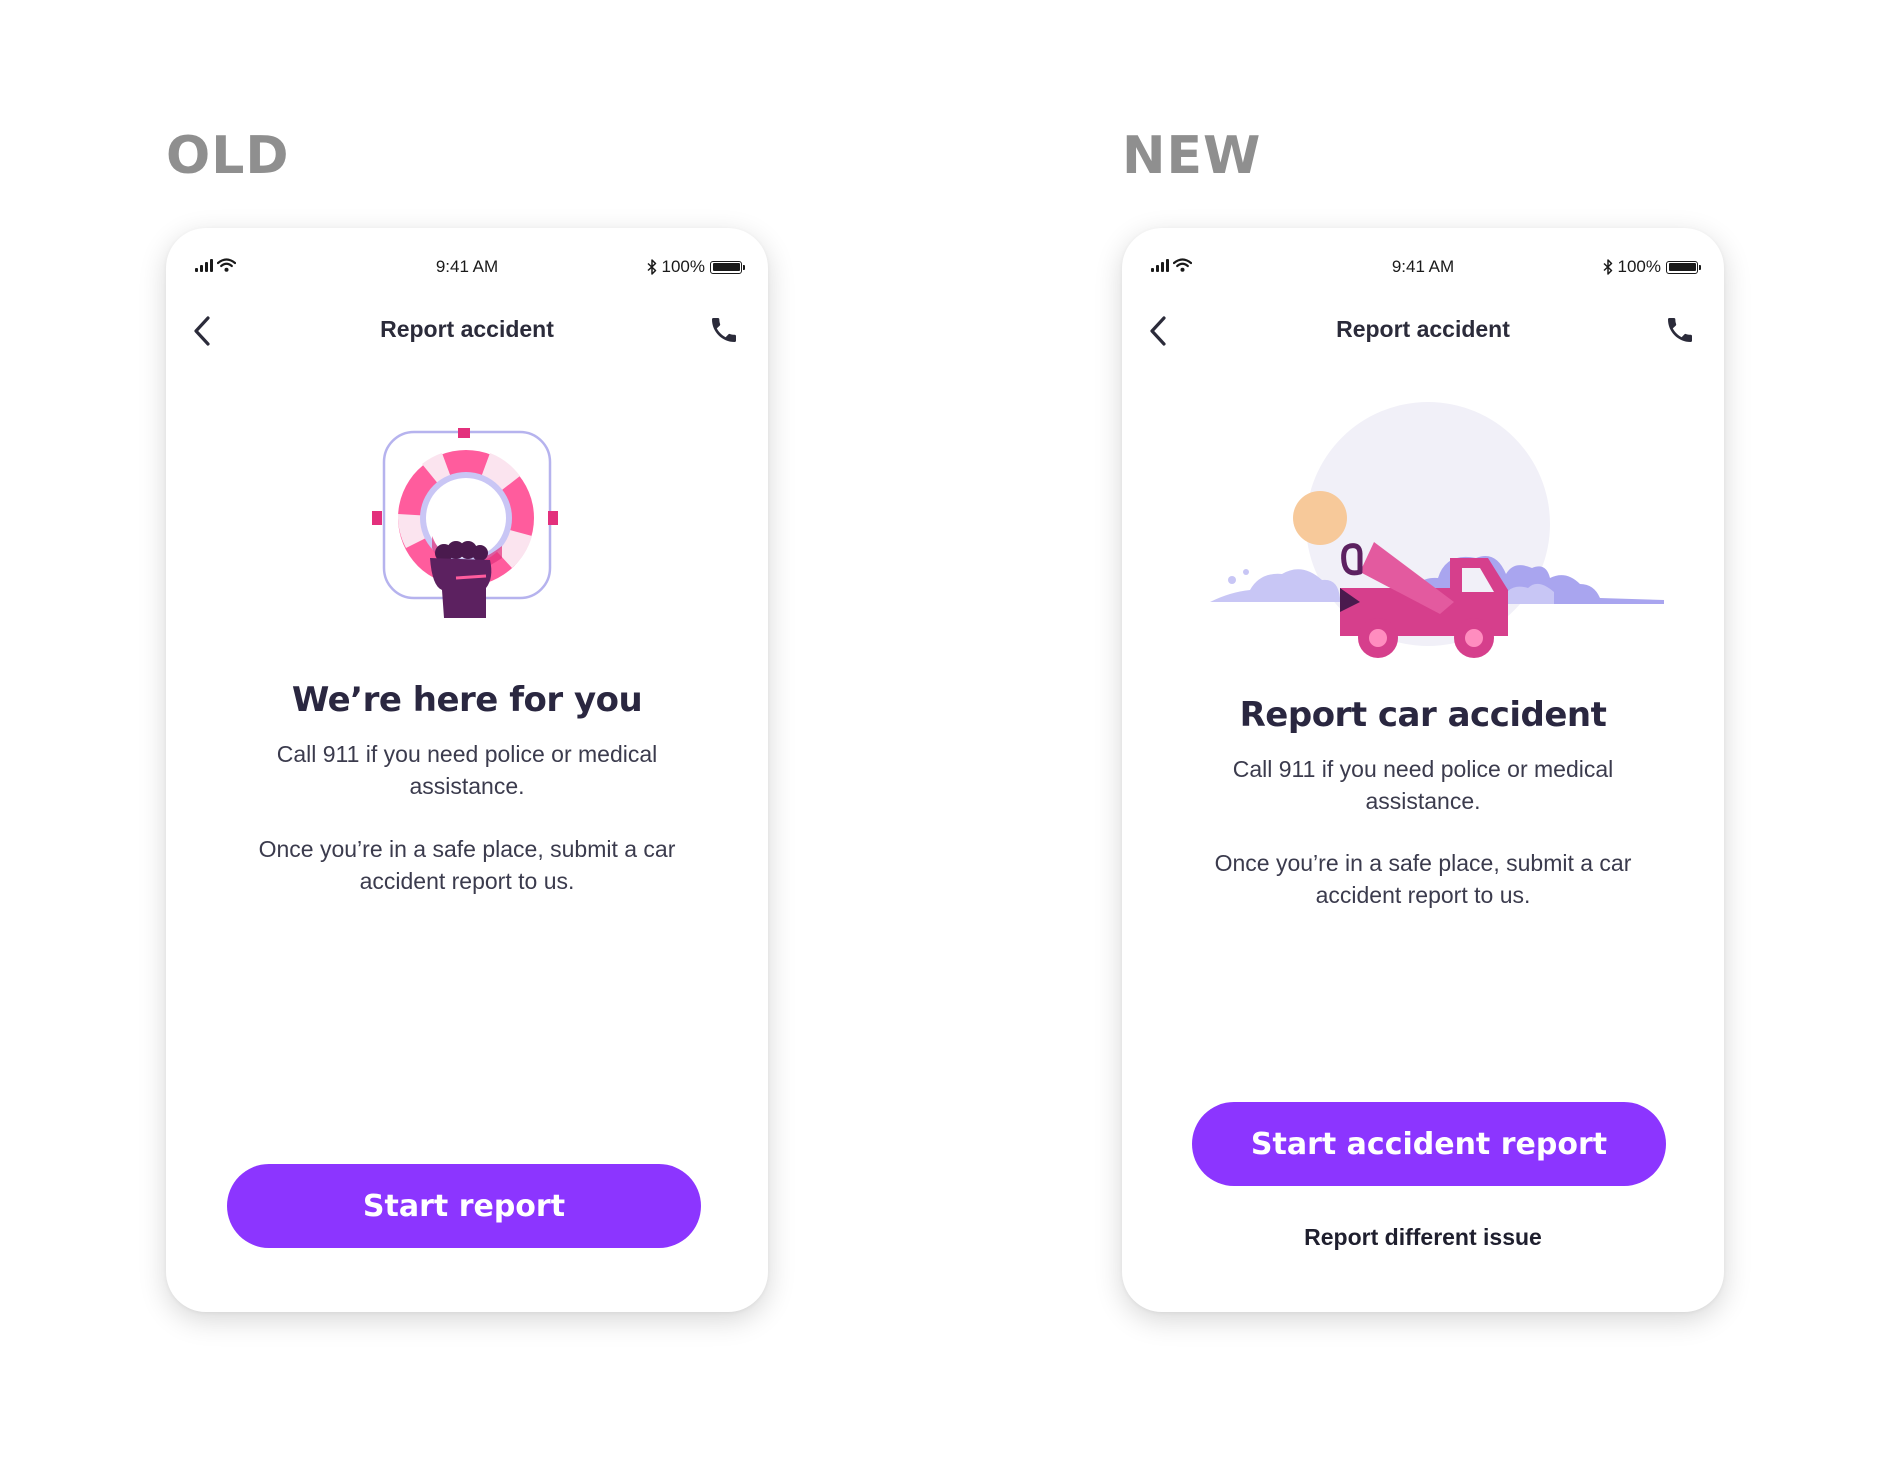 This screenshot has width=1890, height=1461. What do you see at coordinates (467, 700) in the screenshot?
I see `heading: We’re here for you` at bounding box center [467, 700].